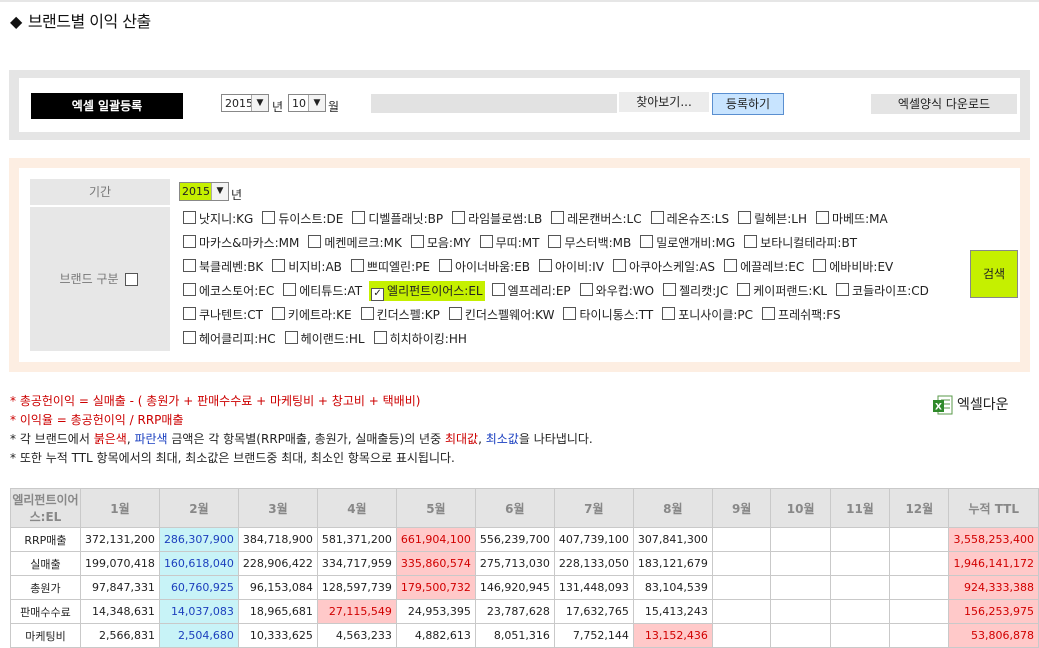 The width and height of the screenshot is (1039, 648). Describe the element at coordinates (970, 405) in the screenshot. I see `excel-download-button: X 엑셀다운` at that location.